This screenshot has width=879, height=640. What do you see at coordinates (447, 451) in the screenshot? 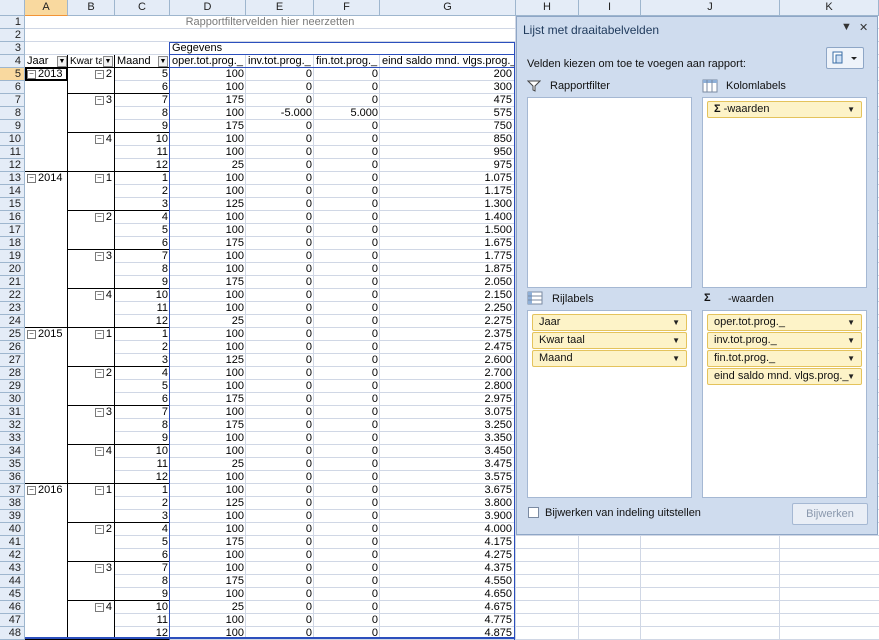
I see `eind-cell: 3.450` at bounding box center [447, 451].